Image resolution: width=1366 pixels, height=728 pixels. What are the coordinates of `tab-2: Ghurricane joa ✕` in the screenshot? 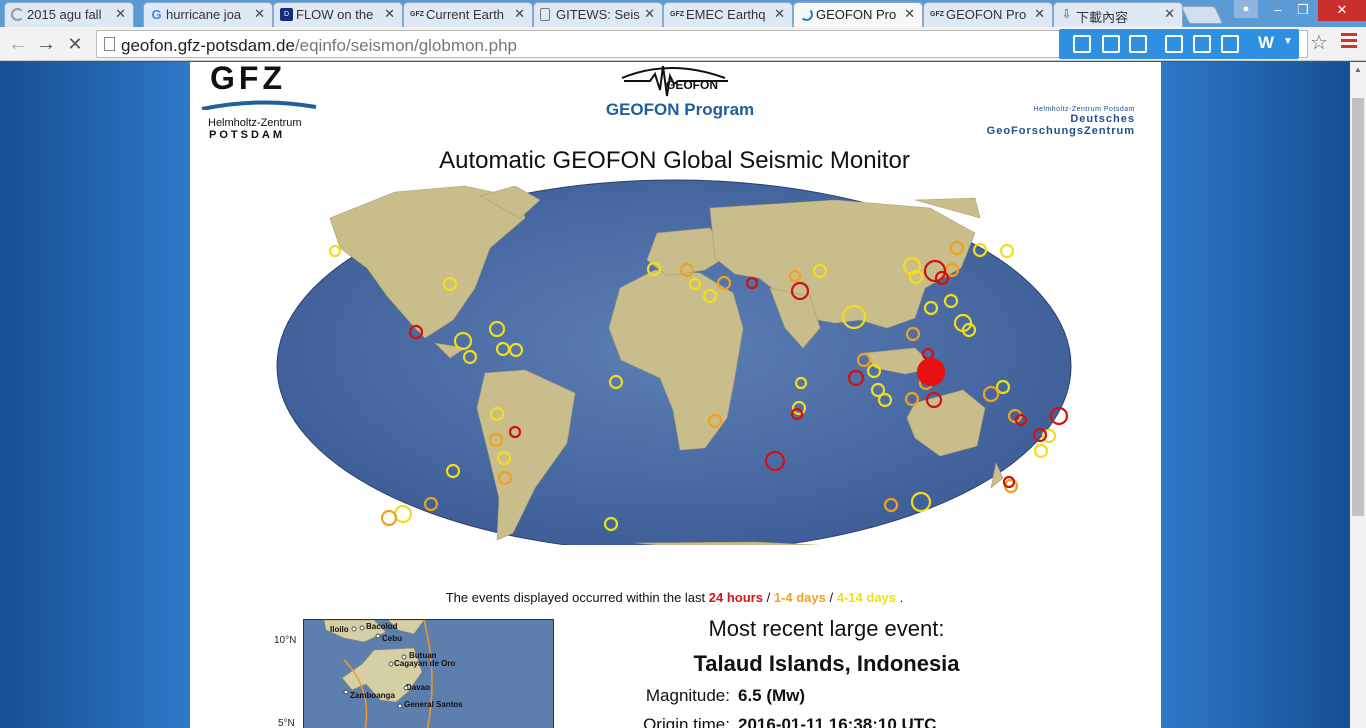 It's located at (208, 14).